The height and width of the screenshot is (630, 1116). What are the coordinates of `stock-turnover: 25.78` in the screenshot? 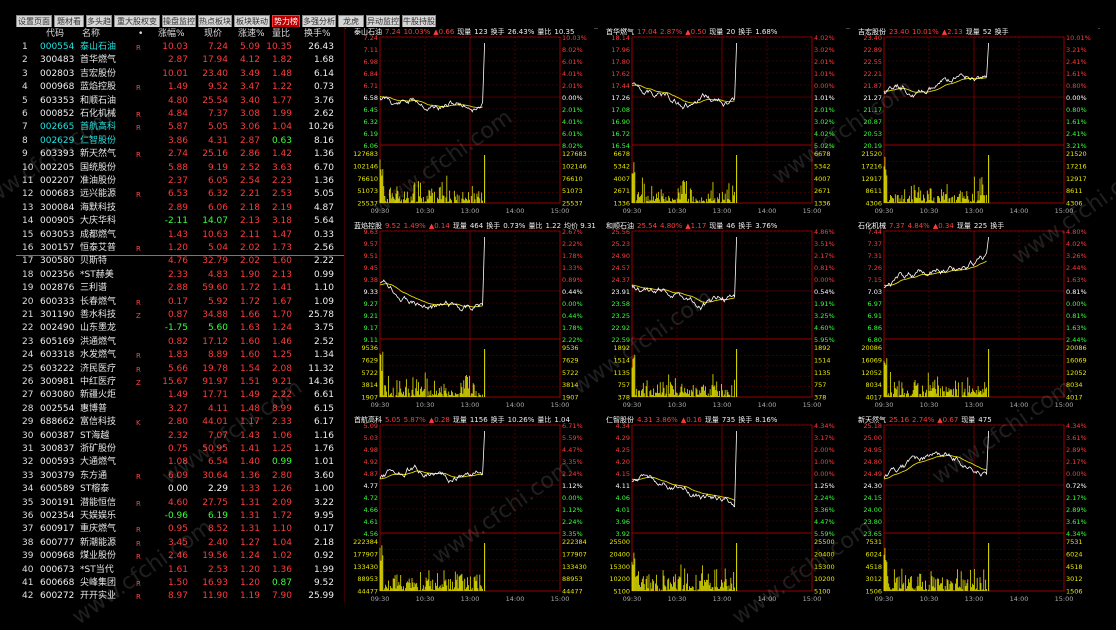 It's located at (321, 315).